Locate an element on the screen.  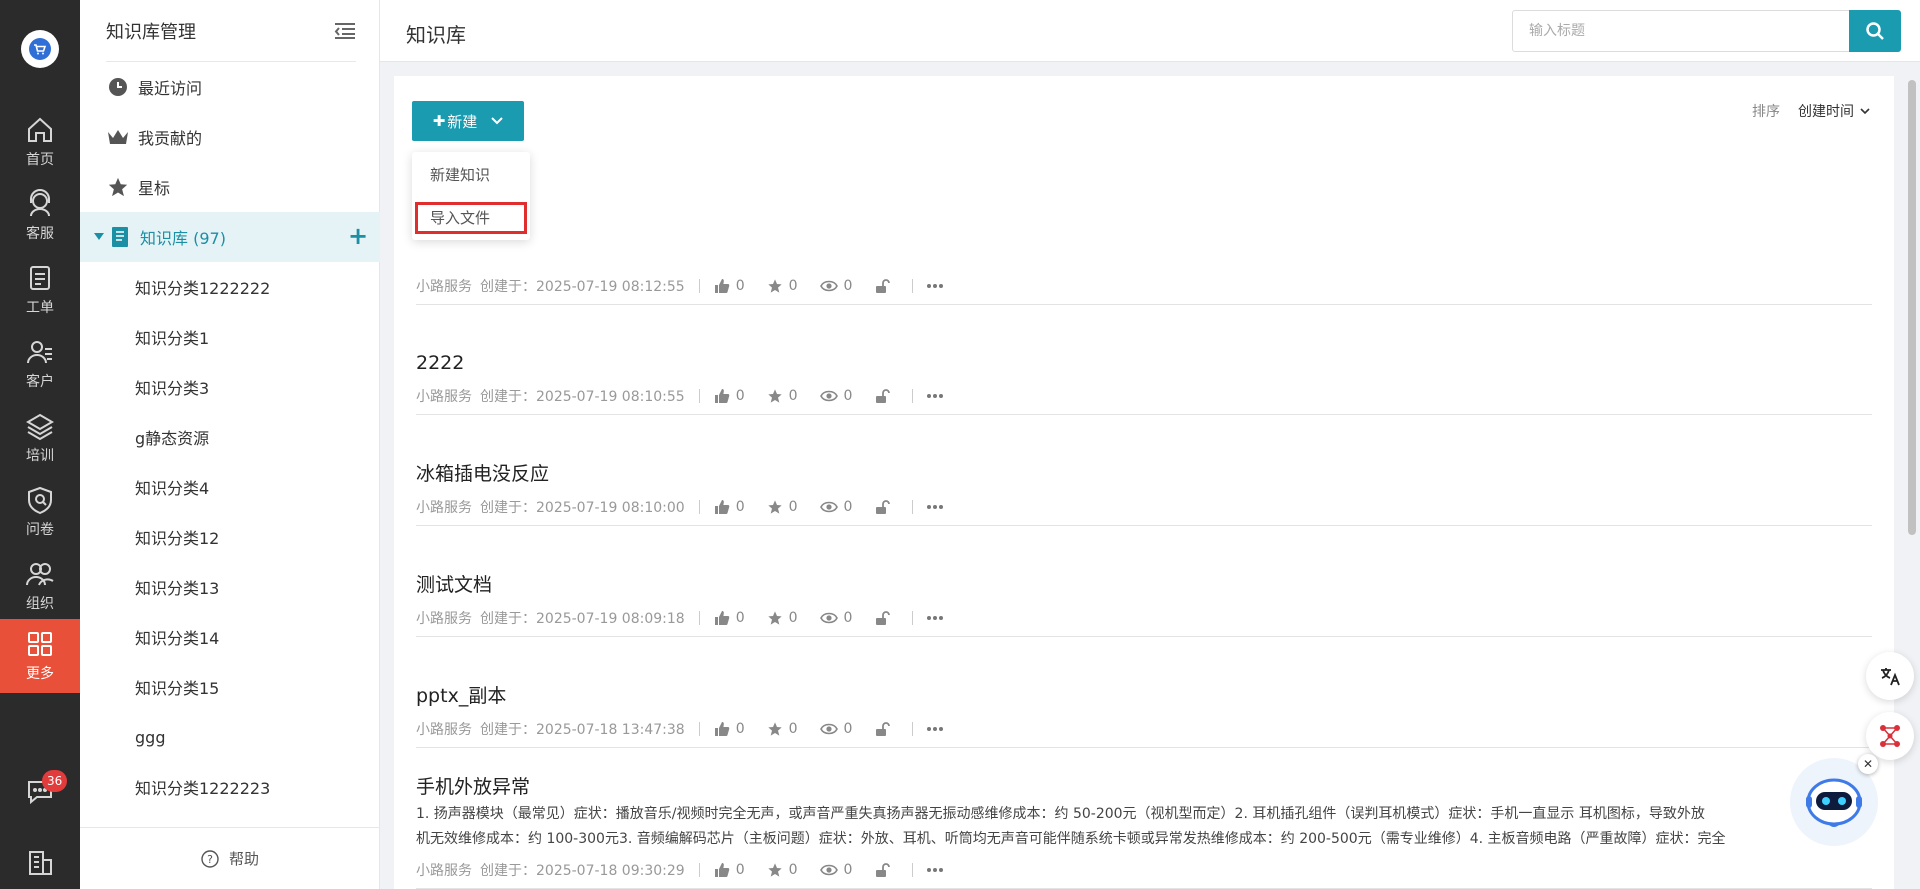
rail-item-customer: 客户 is located at coordinates (40, 364).